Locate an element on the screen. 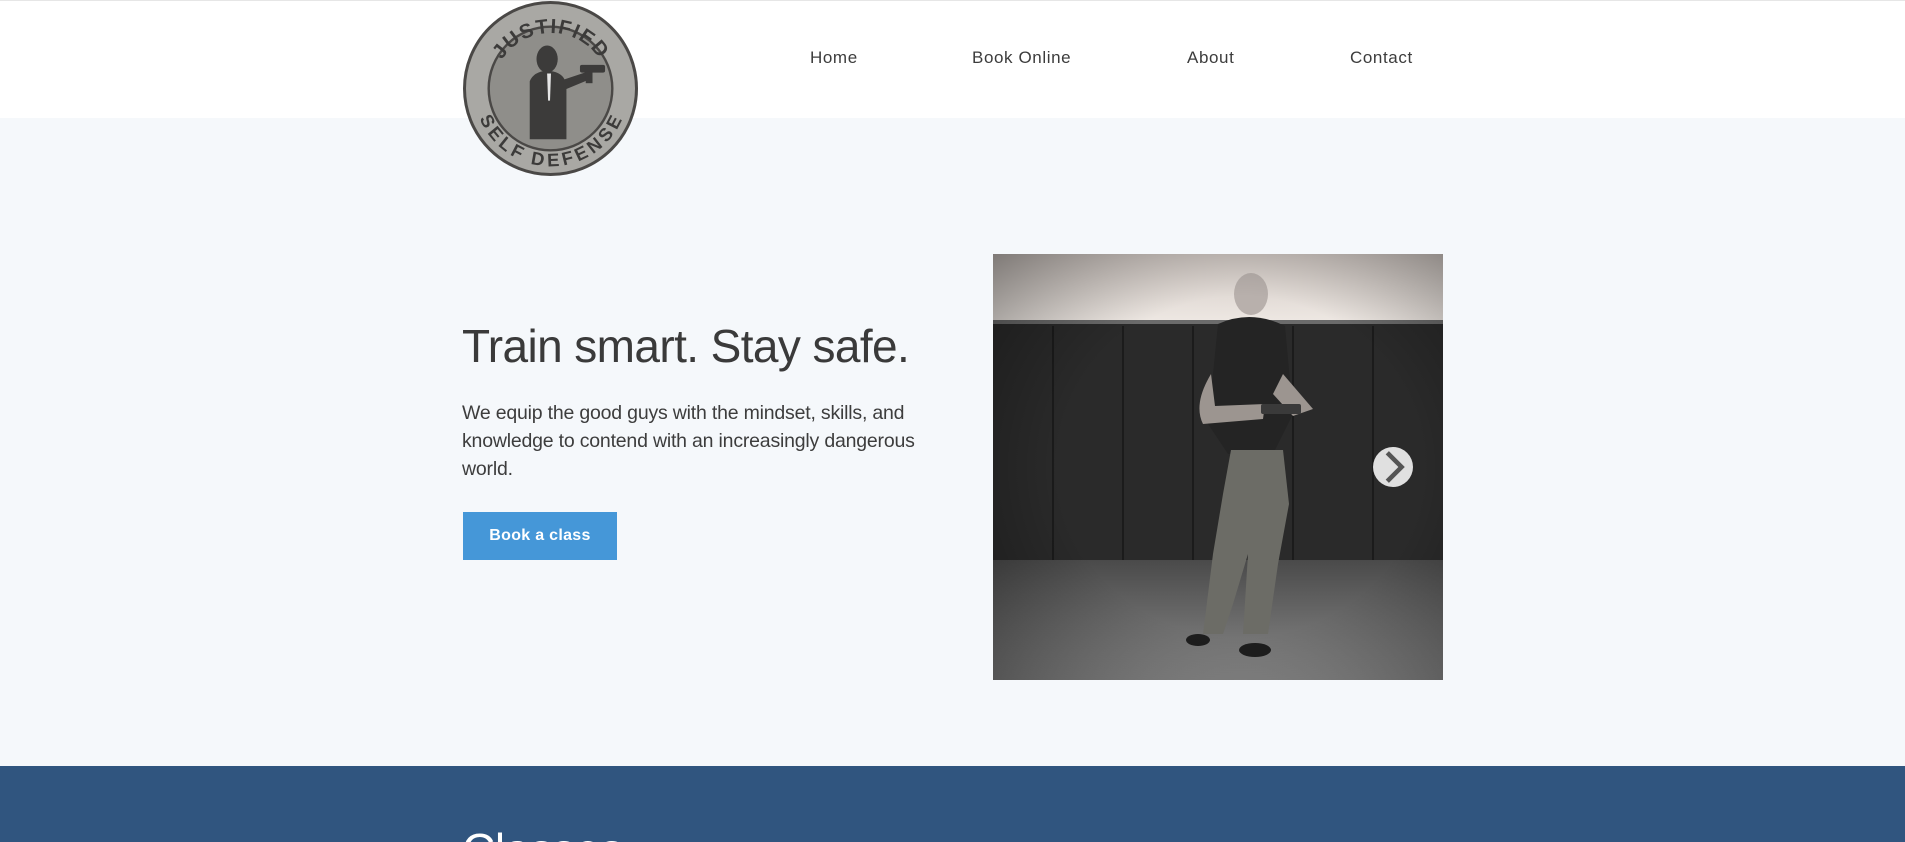  site-header is located at coordinates (952, 59).